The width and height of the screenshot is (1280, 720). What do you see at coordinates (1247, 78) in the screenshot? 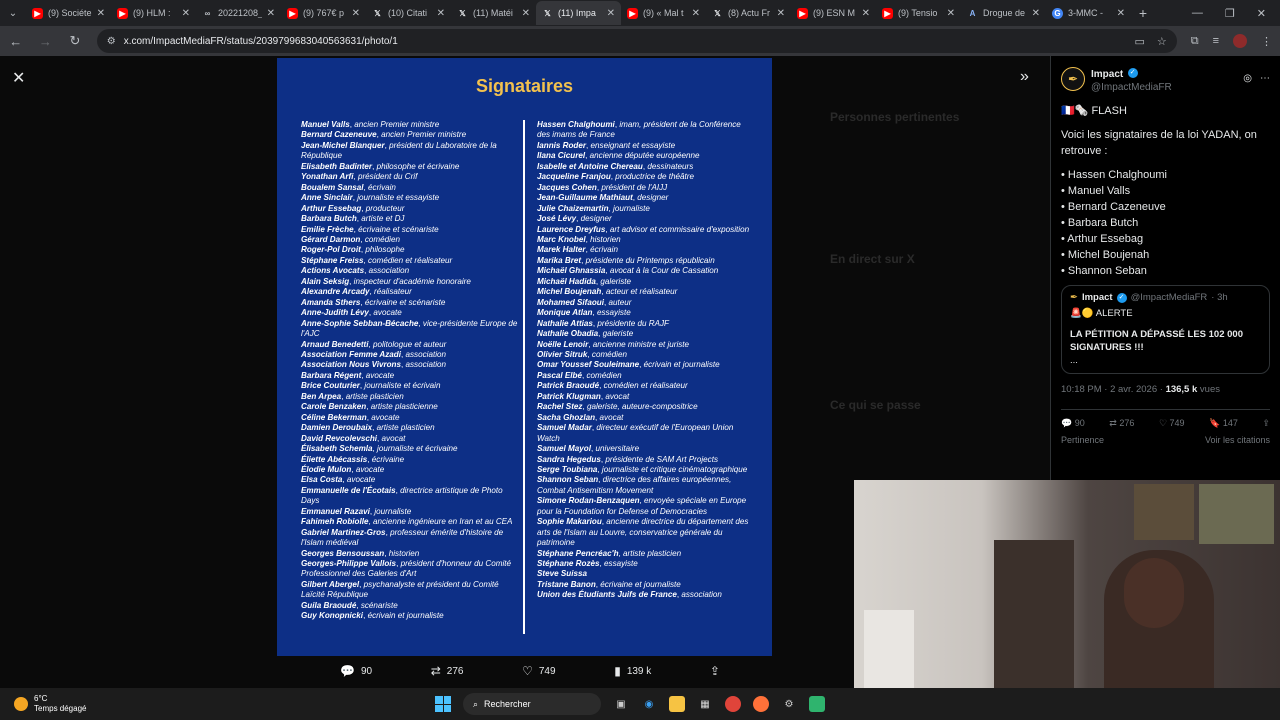
I see `grok-icon: ◎` at bounding box center [1247, 78].